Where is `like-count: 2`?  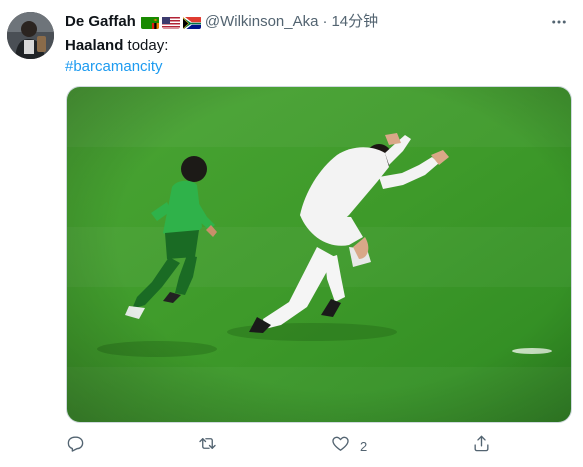
like-count: 2 is located at coordinates (364, 446).